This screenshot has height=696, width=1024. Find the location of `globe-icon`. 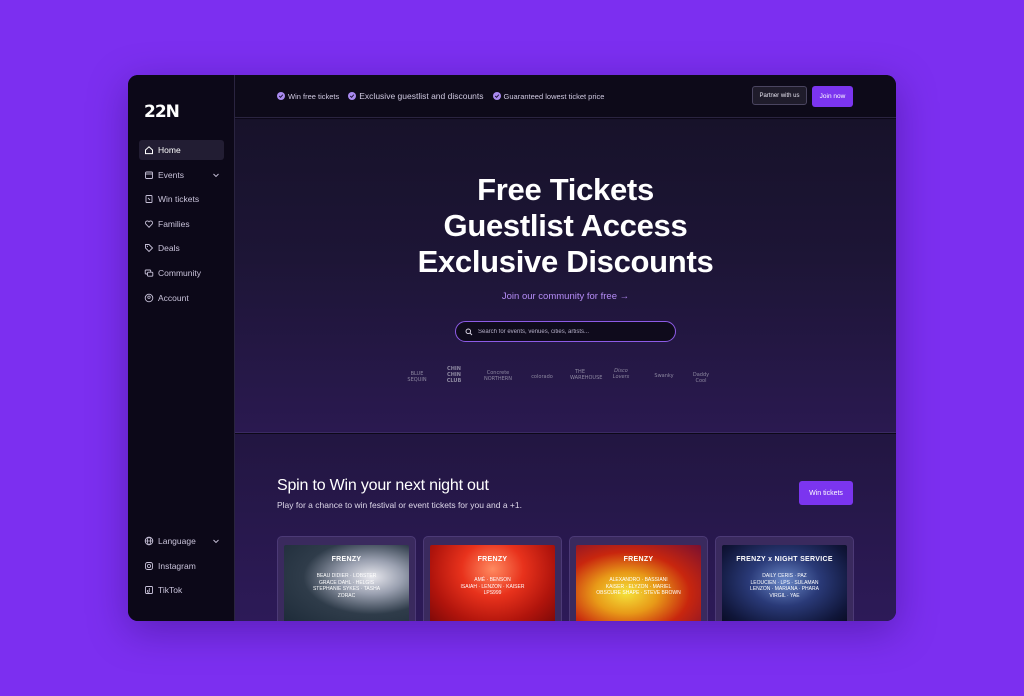

globe-icon is located at coordinates (149, 541).